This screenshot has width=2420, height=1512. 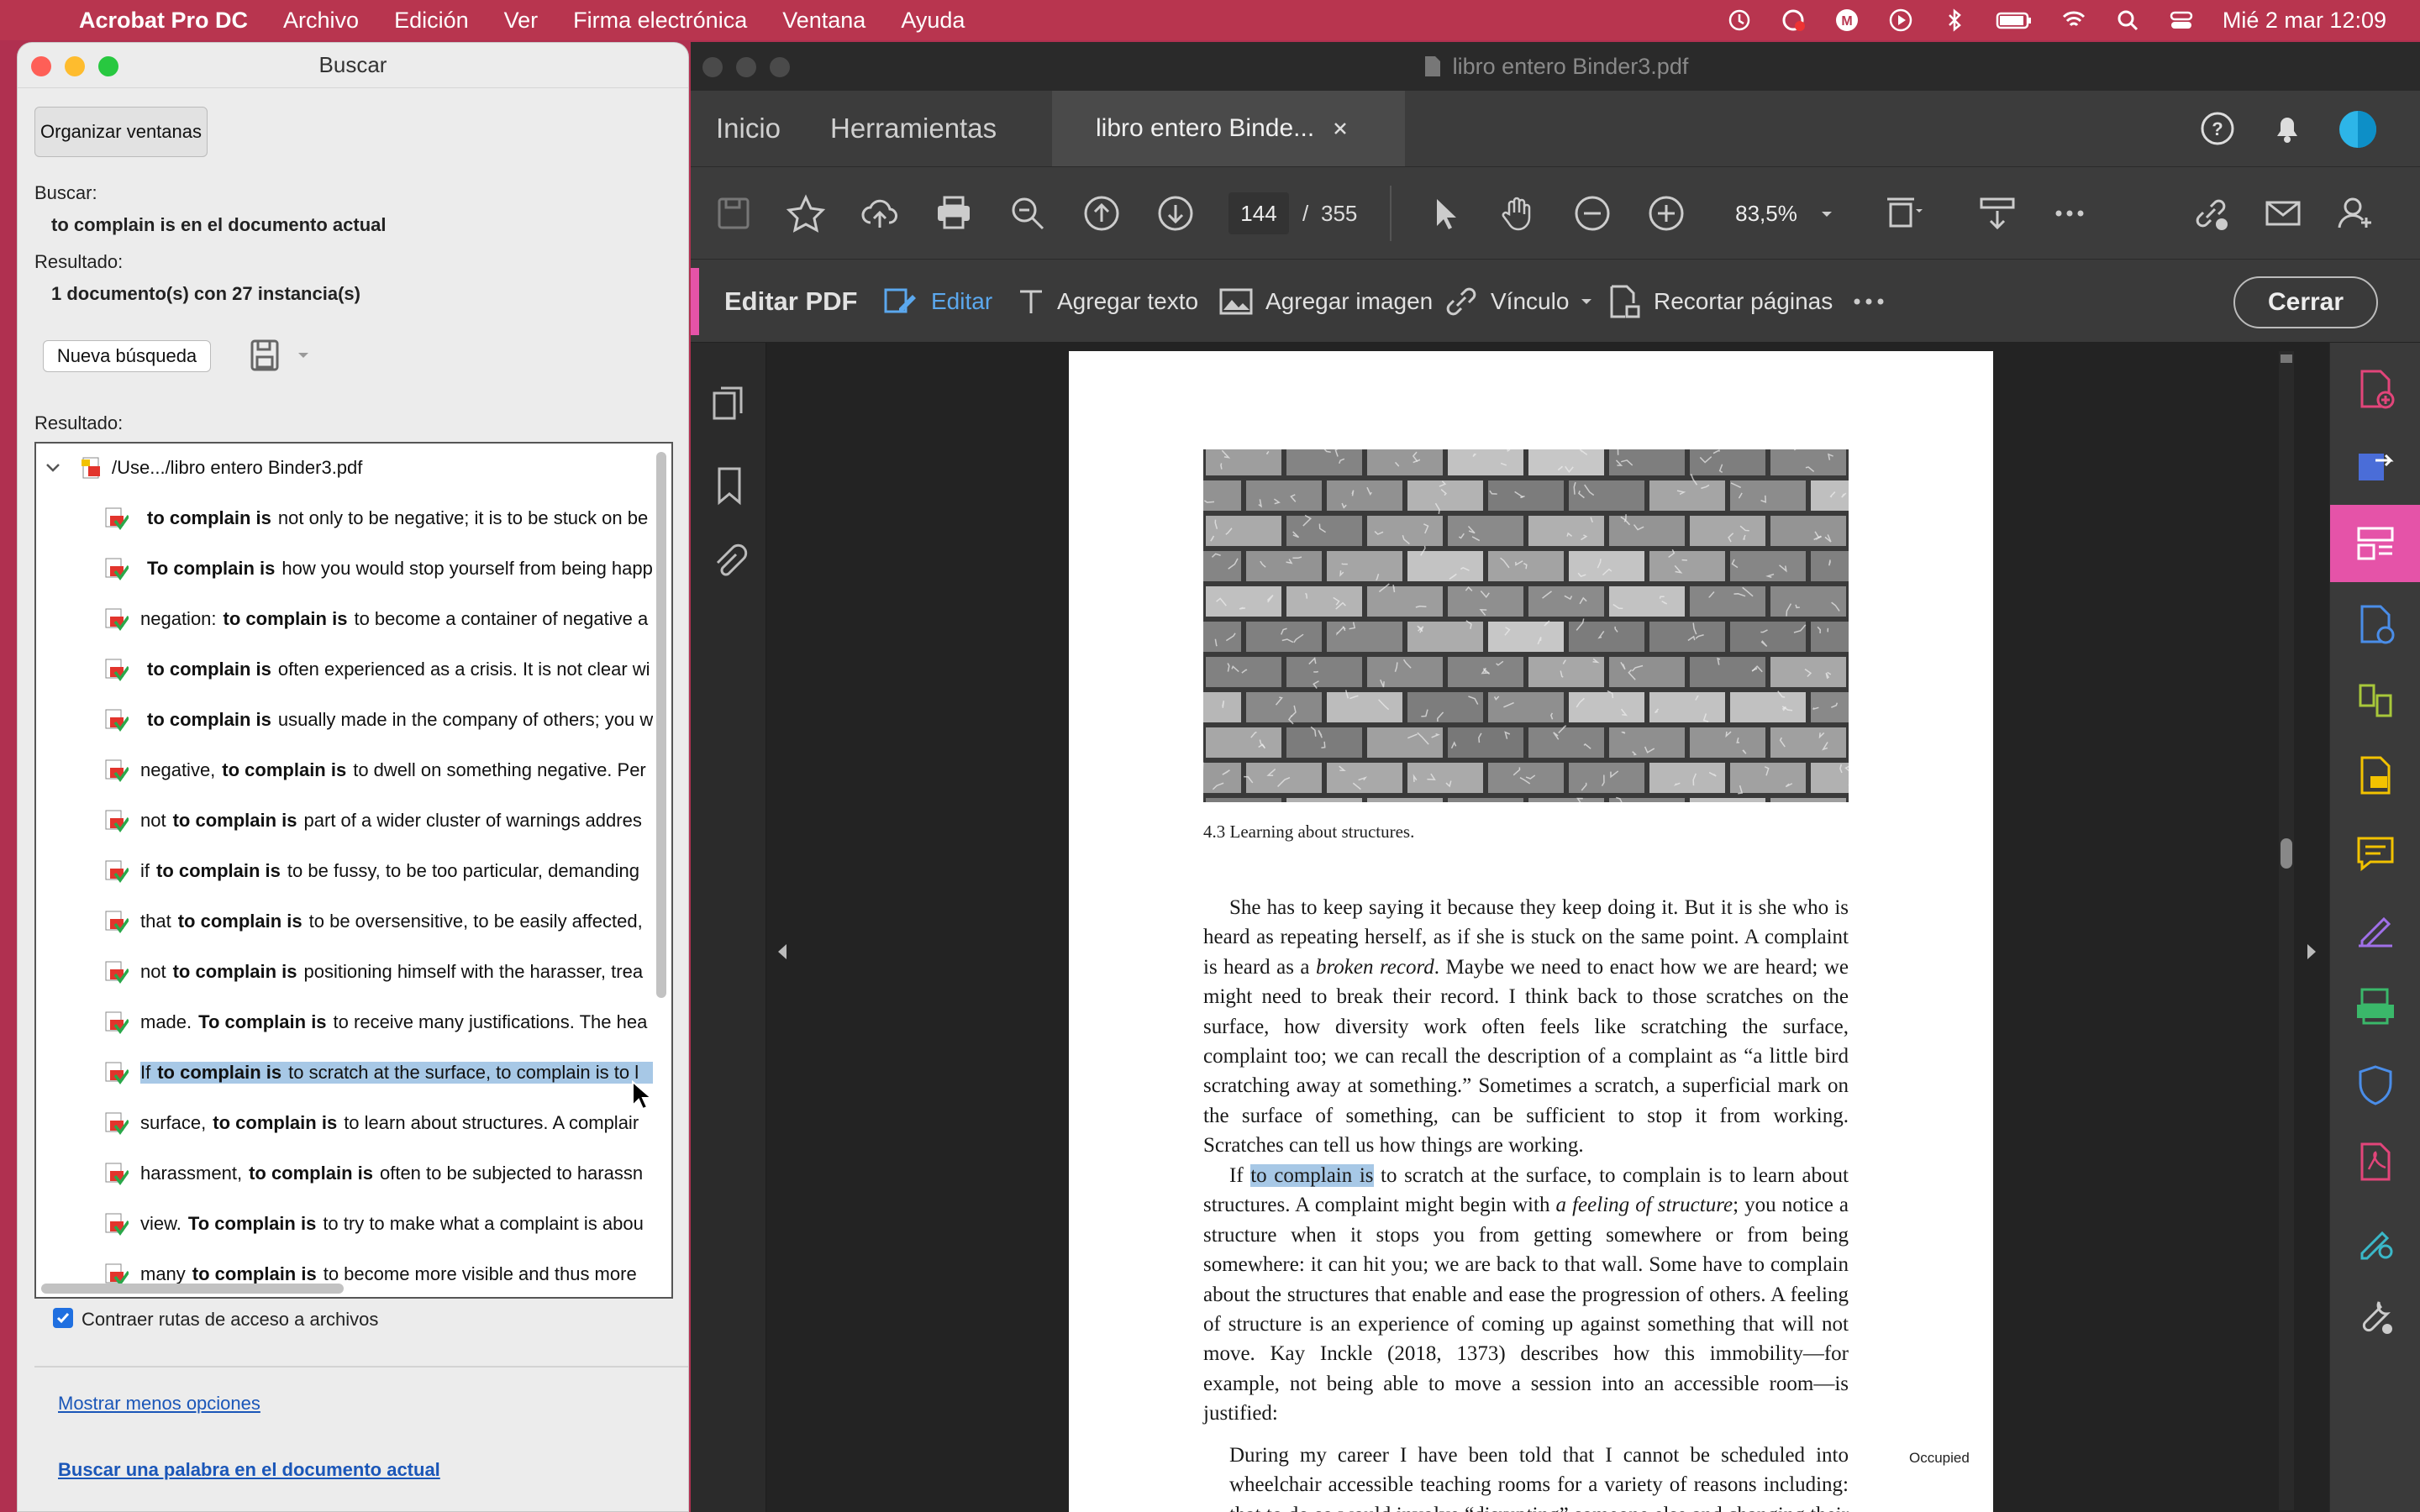 What do you see at coordinates (2286, 358) in the screenshot?
I see `scroll-up-arrow` at bounding box center [2286, 358].